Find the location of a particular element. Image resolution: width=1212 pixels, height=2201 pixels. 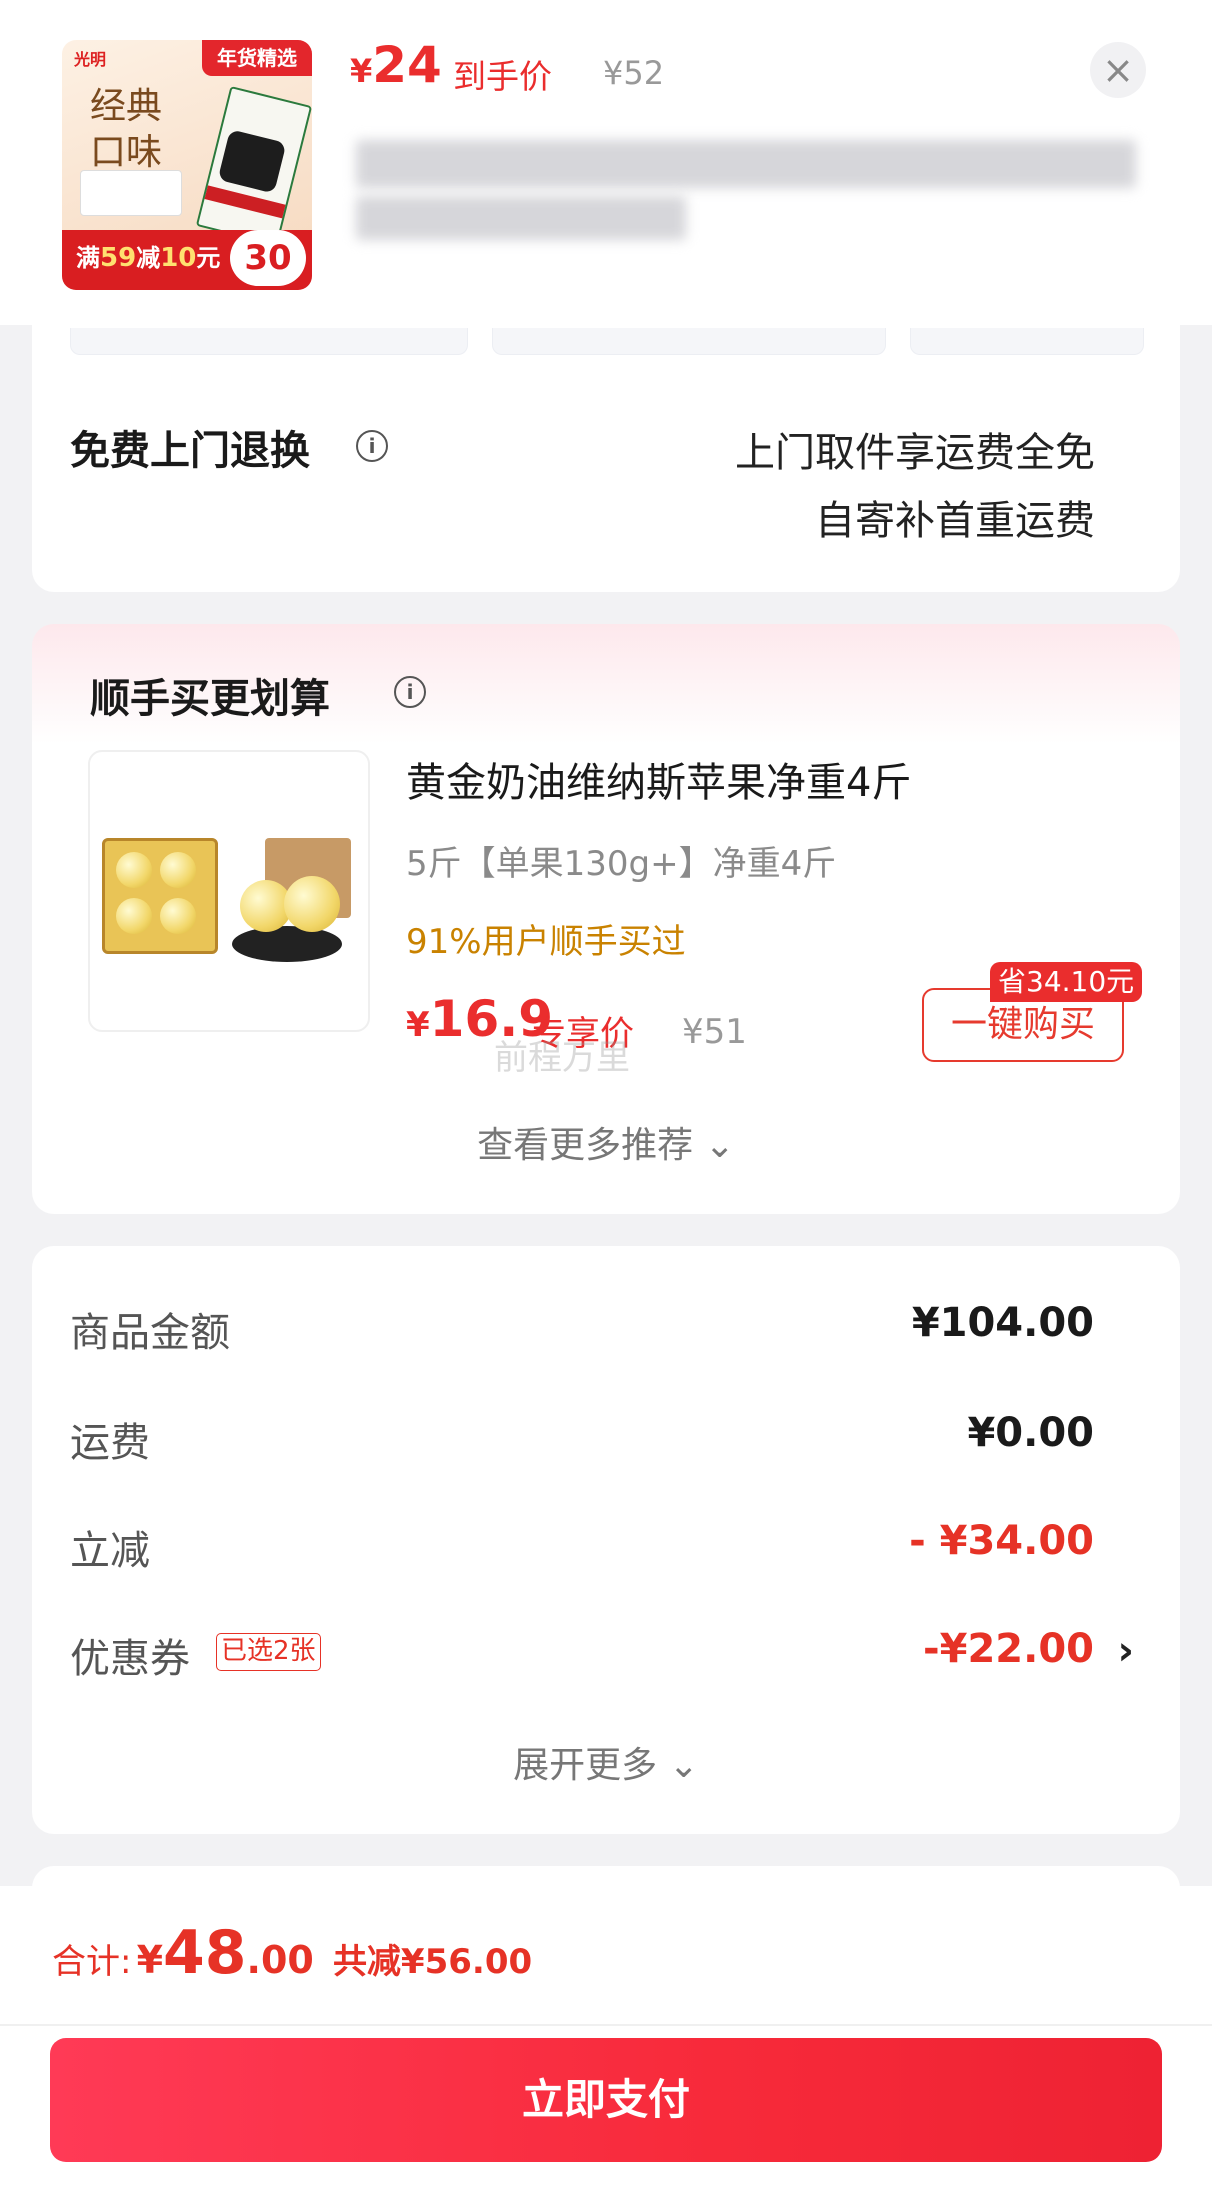

recommend-product-spec: 5斤【单果130g+】净重4斤 is located at coordinates (621, 864).